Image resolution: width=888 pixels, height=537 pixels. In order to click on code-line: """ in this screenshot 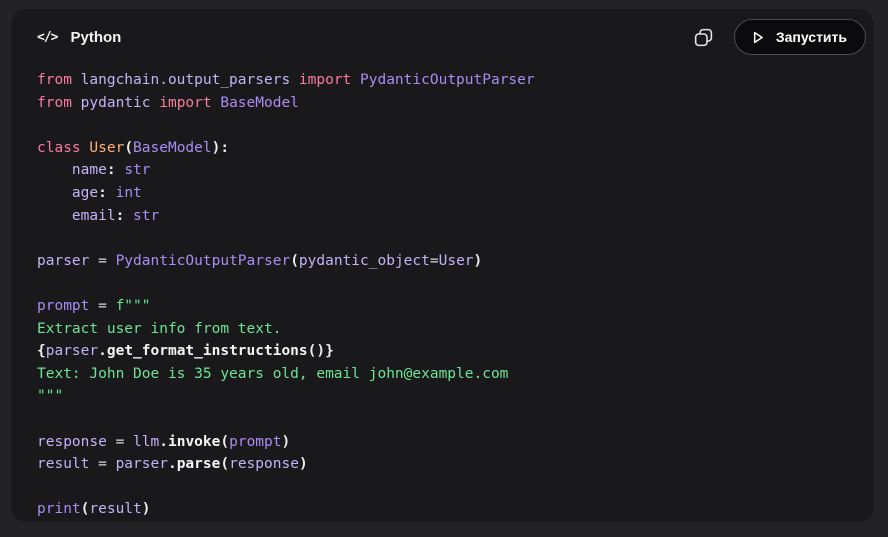, I will do `click(442, 396)`.